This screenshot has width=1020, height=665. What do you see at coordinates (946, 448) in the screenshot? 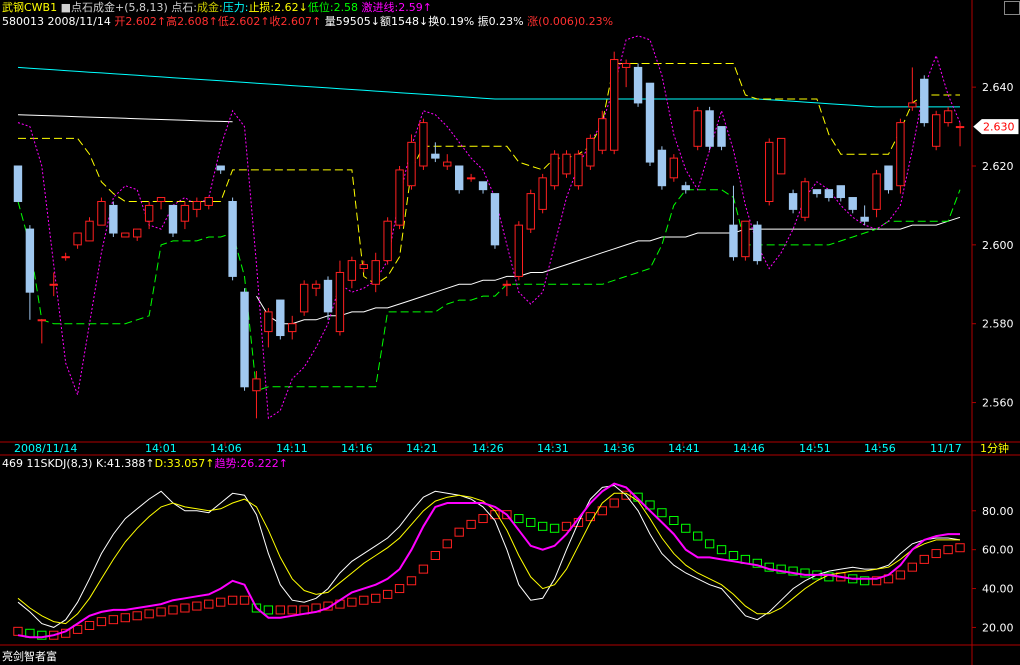
I see `x-tick-label: 11/17` at bounding box center [946, 448].